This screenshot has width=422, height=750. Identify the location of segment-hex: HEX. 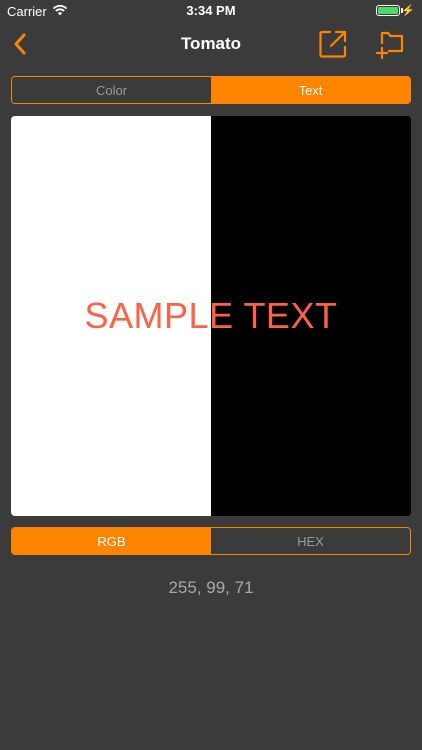
(310, 541).